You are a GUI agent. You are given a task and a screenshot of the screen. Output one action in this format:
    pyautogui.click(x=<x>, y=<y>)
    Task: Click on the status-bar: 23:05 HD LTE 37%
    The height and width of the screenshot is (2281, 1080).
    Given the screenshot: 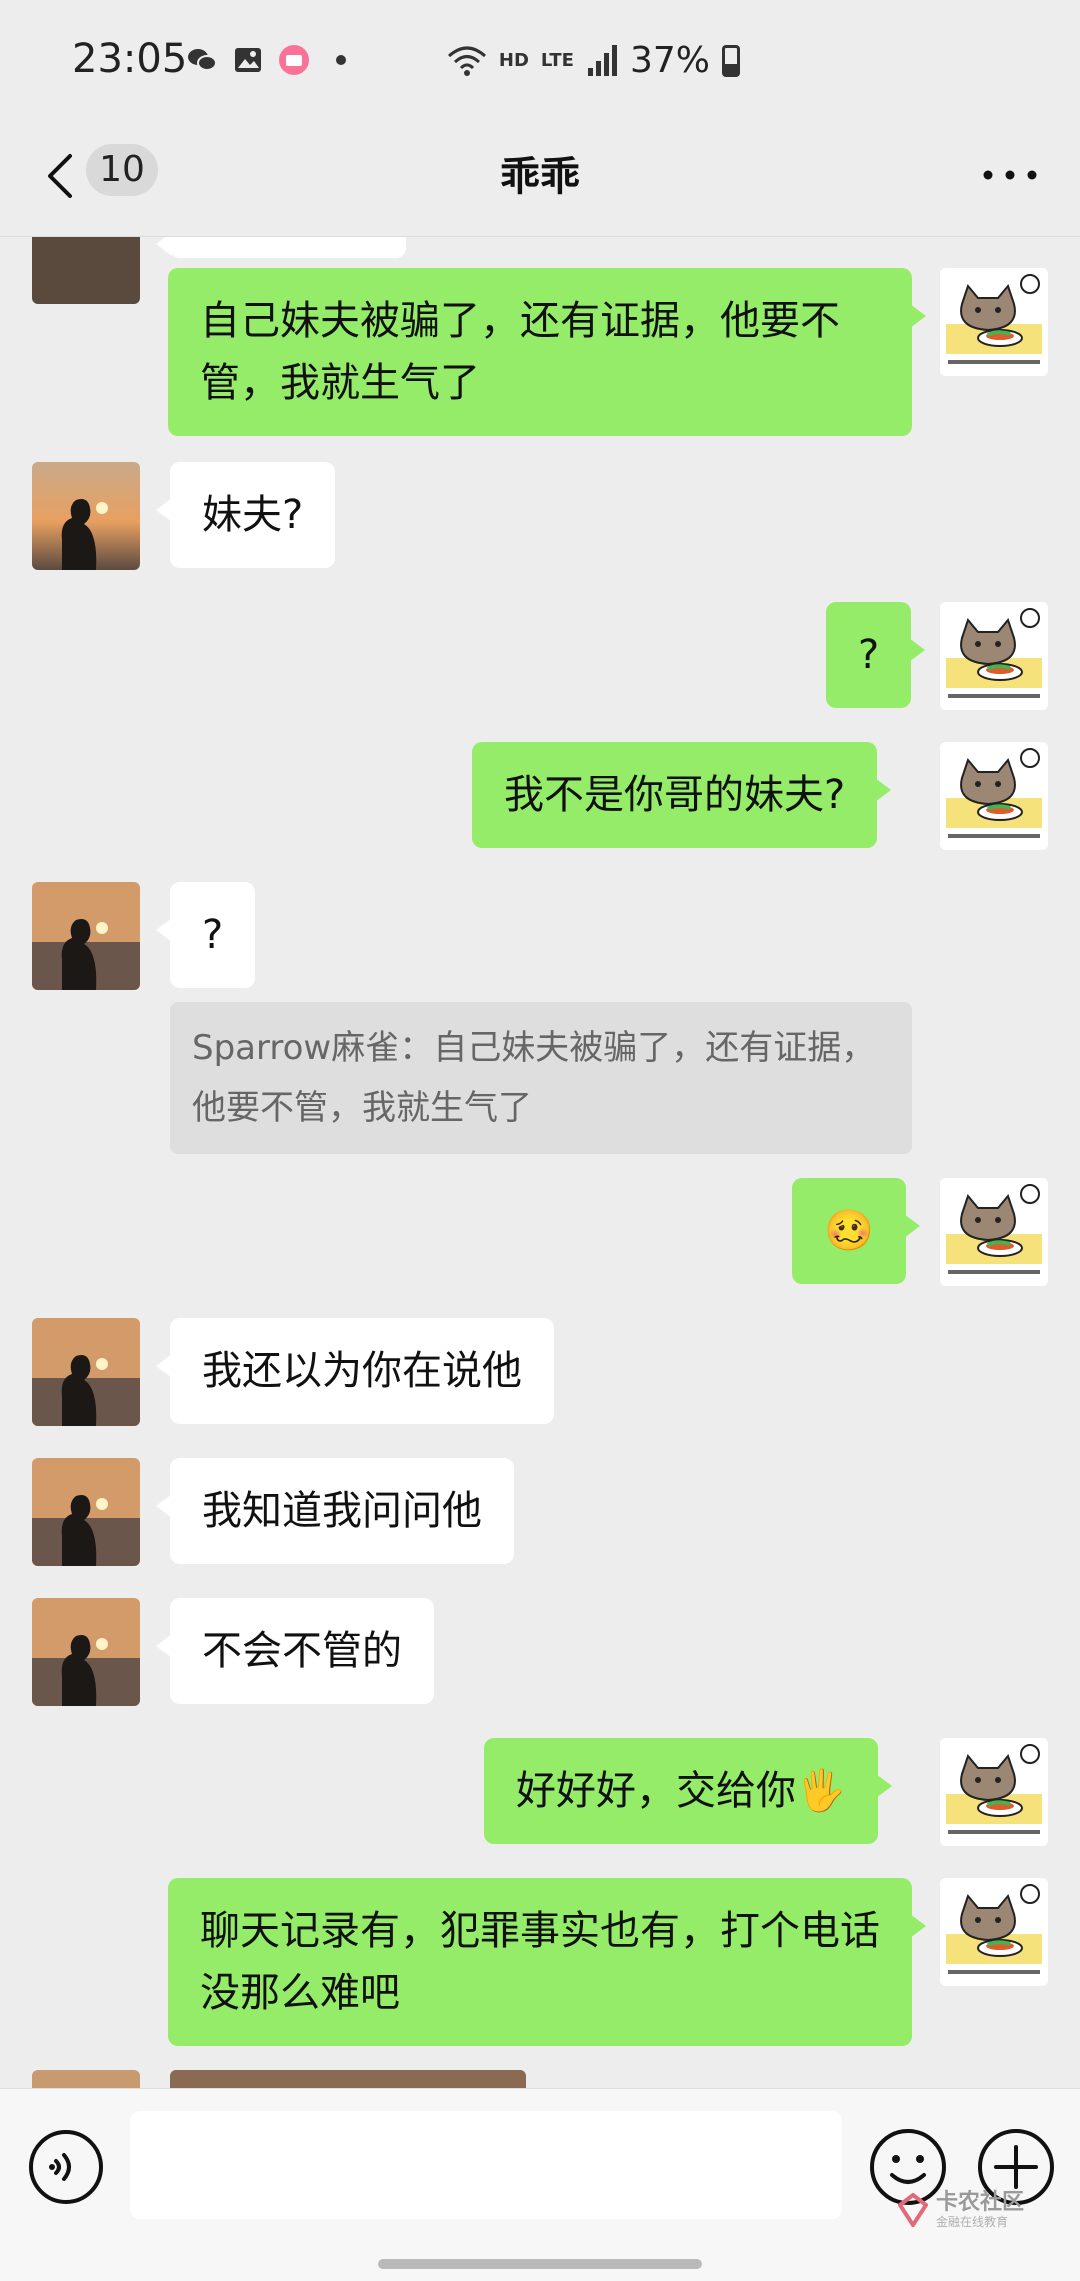 What is the action you would take?
    pyautogui.click(x=540, y=60)
    